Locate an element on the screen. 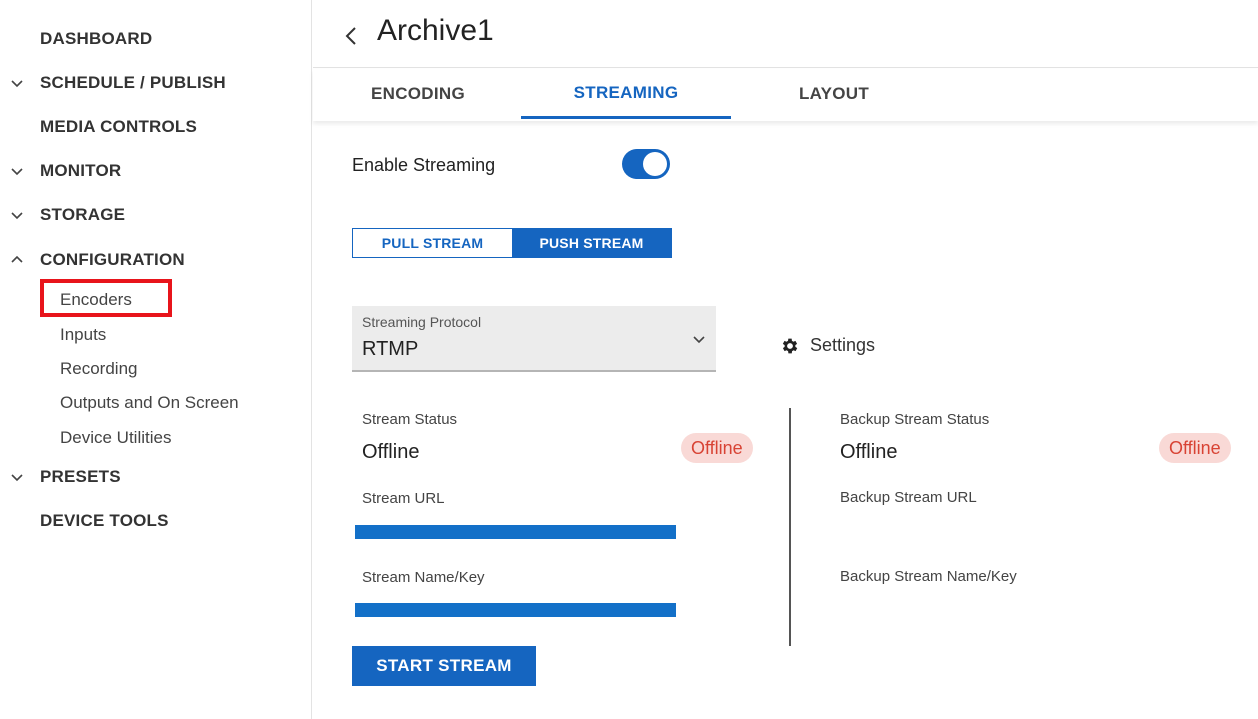 The width and height of the screenshot is (1258, 719). stream-mode-segmented-control: PULL STREAM PUSH STREAM is located at coordinates (512, 243).